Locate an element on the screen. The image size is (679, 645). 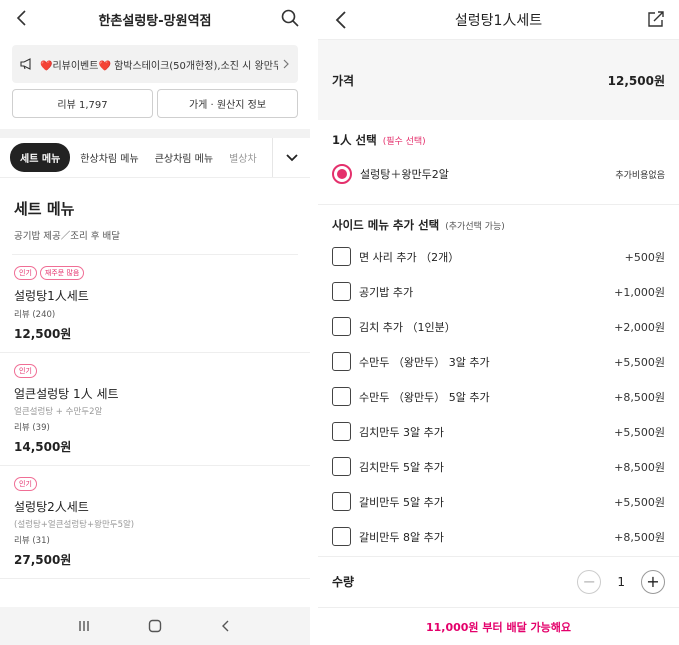
system-back-button is located at coordinates (226, 626).